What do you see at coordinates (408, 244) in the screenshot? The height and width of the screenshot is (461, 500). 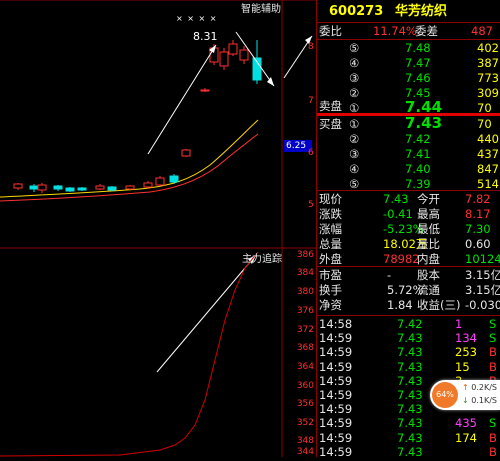 I see `quote-row: 总量 18.02万 量比 0.60` at bounding box center [408, 244].